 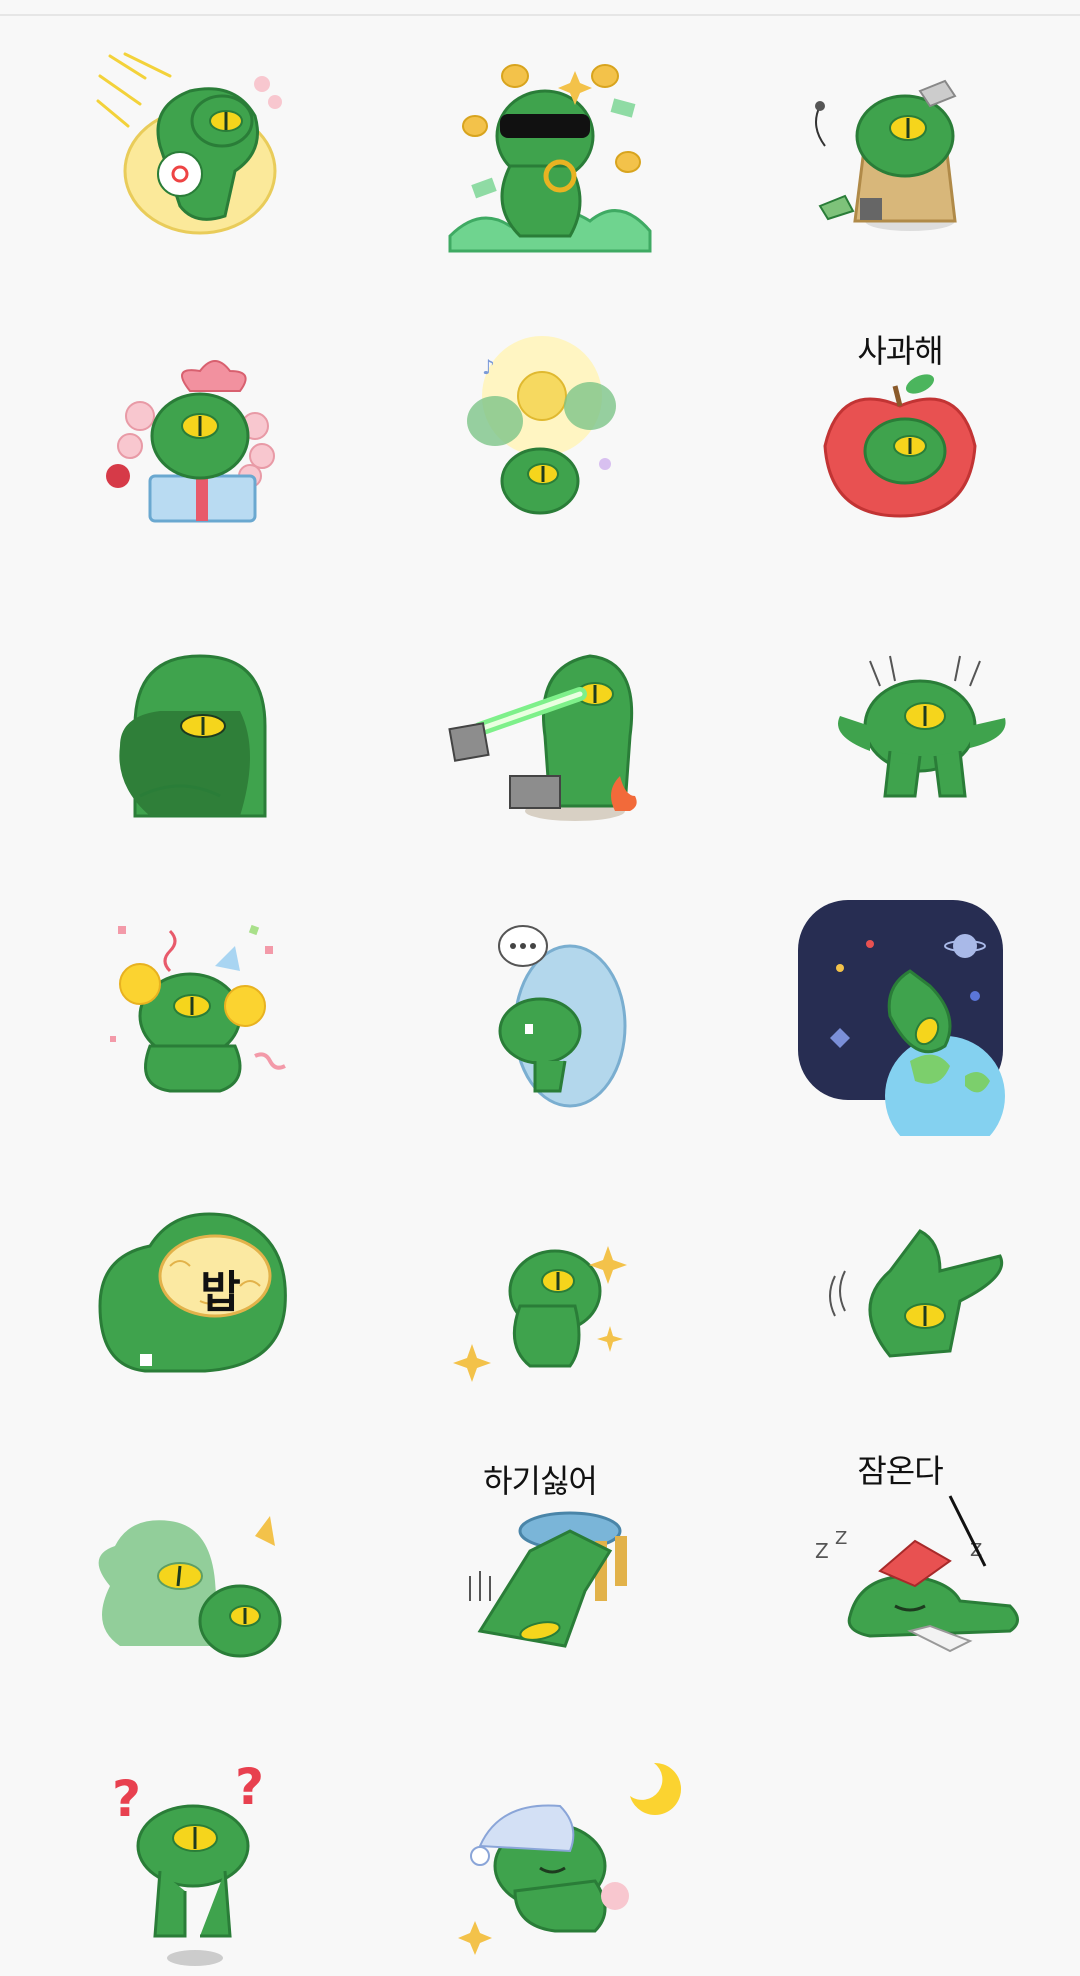 I want to click on sticker-sparkle-pose, so click(x=540, y=1276).